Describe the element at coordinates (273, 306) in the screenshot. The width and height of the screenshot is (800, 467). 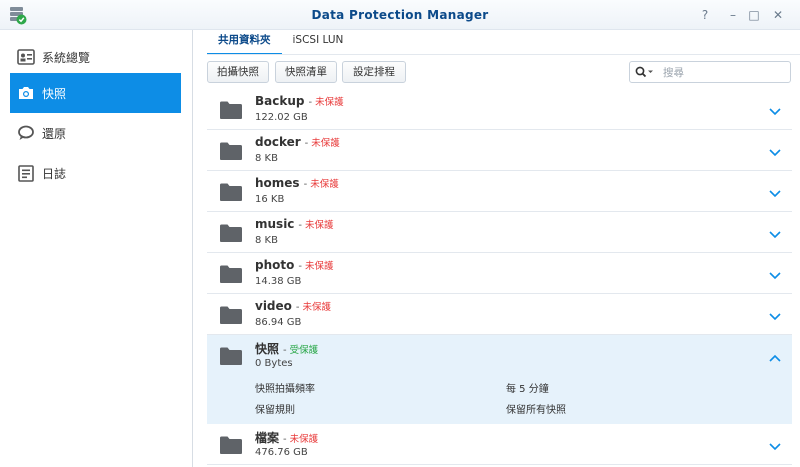
I see `folder-name: video` at that location.